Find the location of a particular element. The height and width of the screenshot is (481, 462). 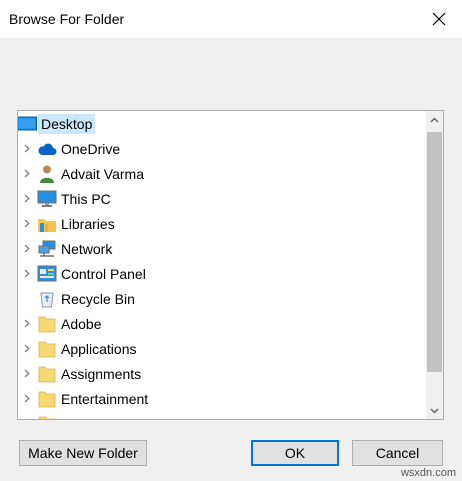

close-icon is located at coordinates (439, 19).